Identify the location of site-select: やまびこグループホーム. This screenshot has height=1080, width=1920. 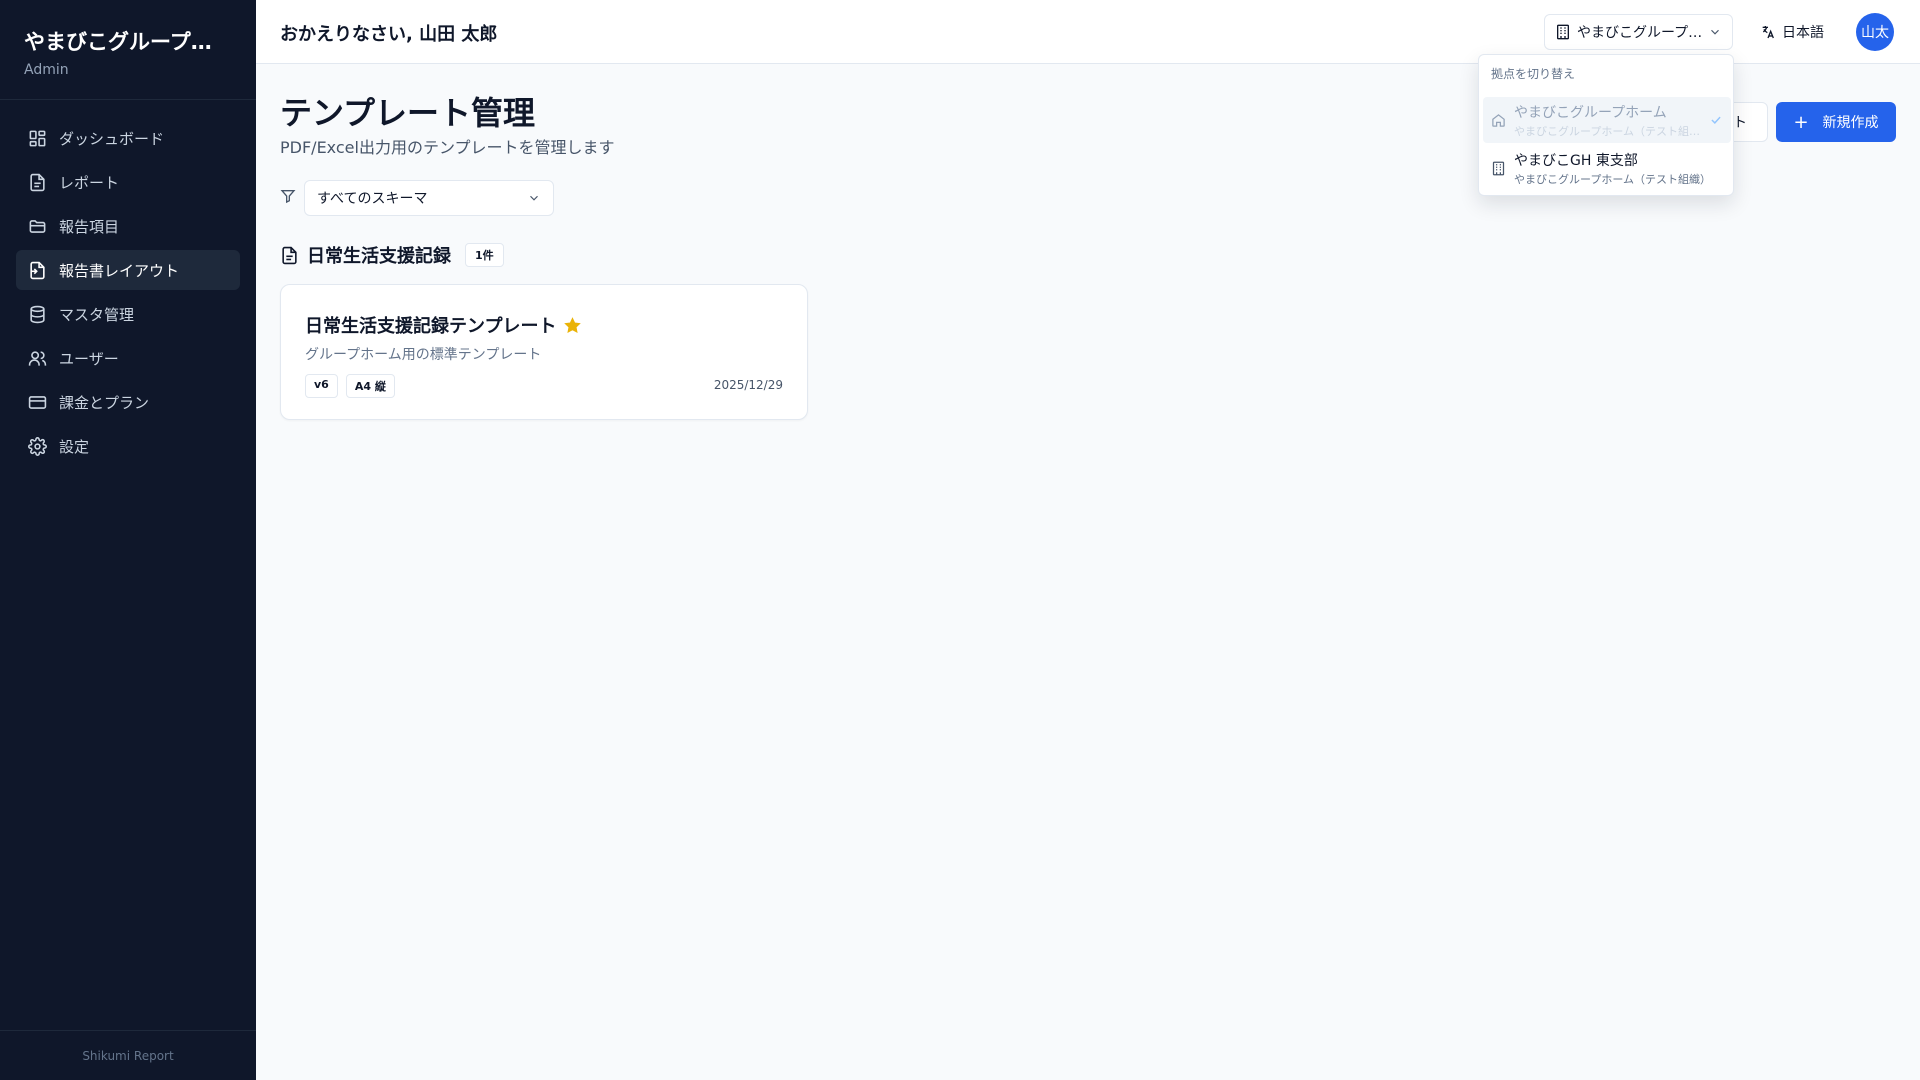
(1638, 32).